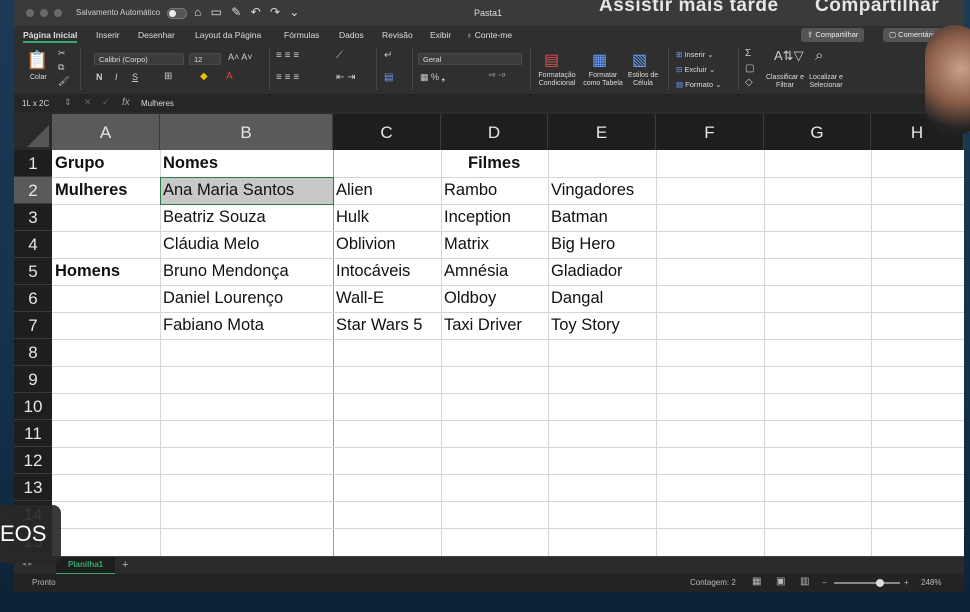 This screenshot has width=970, height=612. I want to click on paste-icon: 📋, so click(37, 60).